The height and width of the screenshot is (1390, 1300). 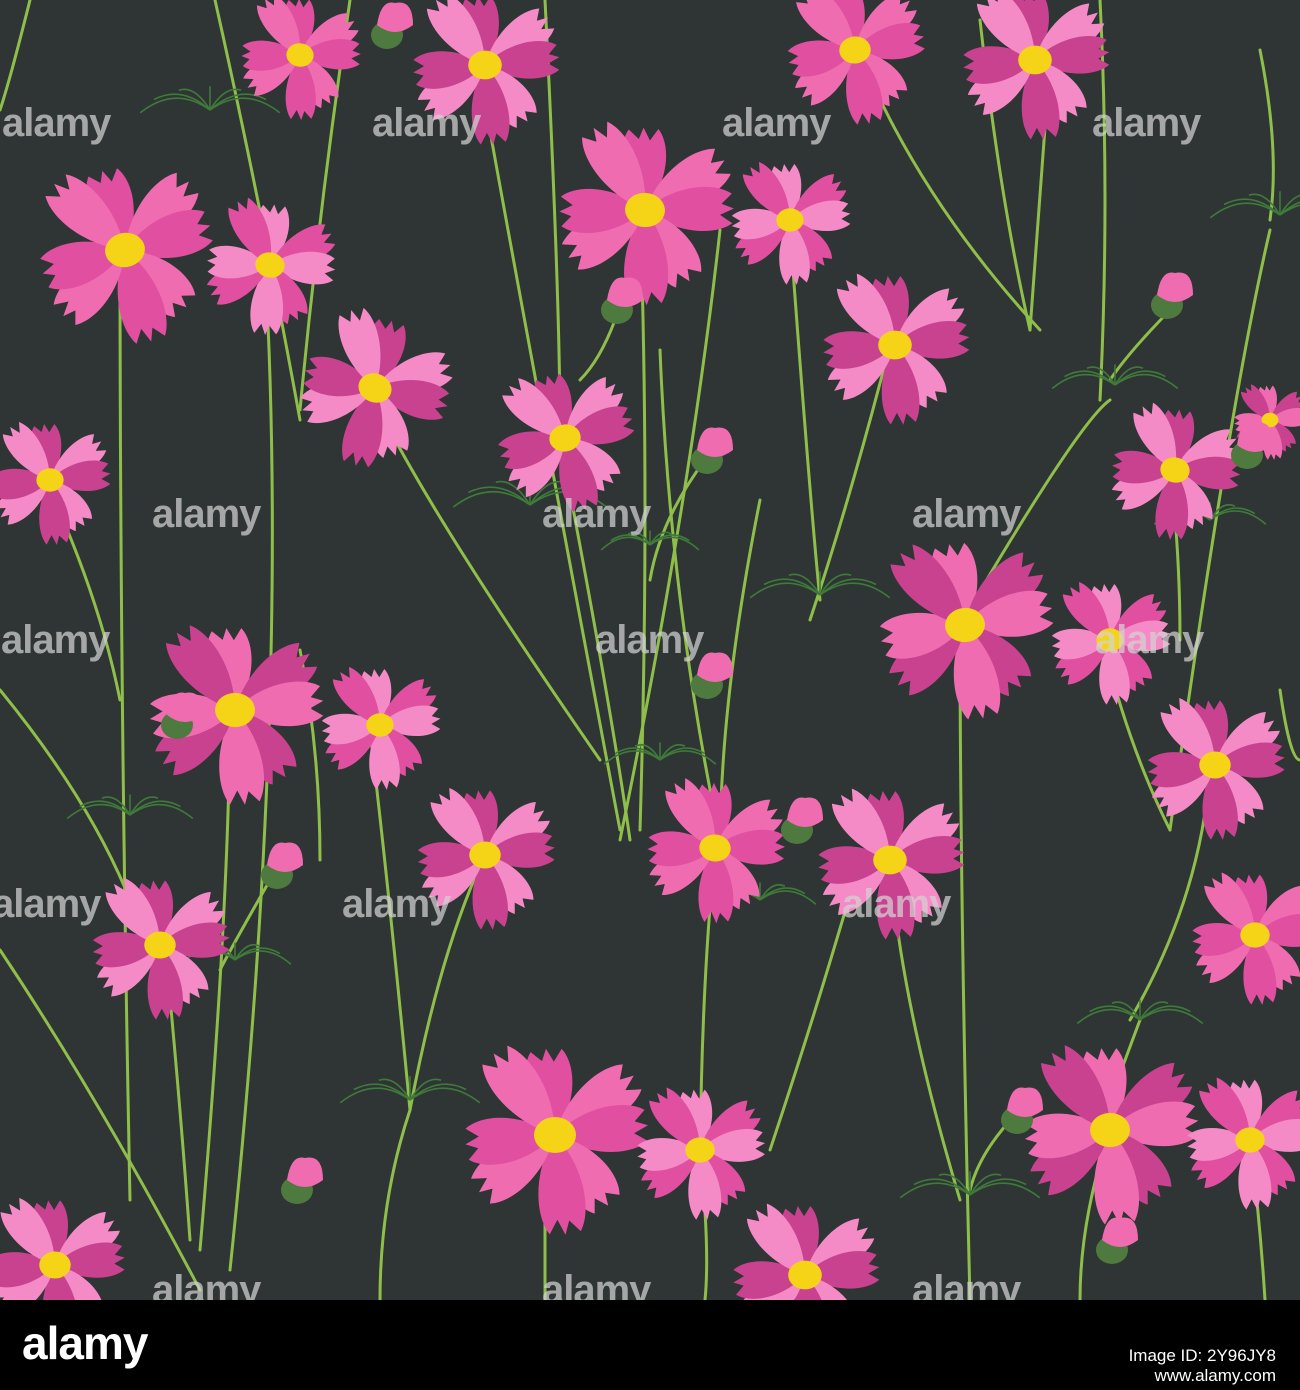 I want to click on image-id-text: Image ID: 2Y96JY8 www.alamy.com, so click(x=1202, y=1366).